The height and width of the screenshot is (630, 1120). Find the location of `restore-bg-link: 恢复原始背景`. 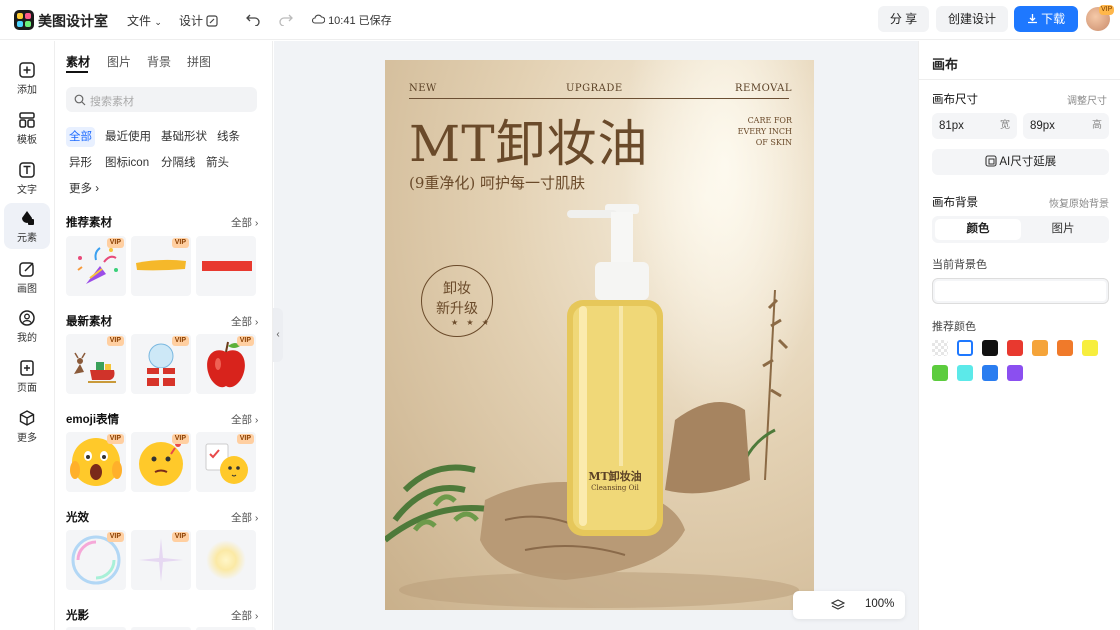

restore-bg-link: 恢复原始背景 is located at coordinates (1079, 202).